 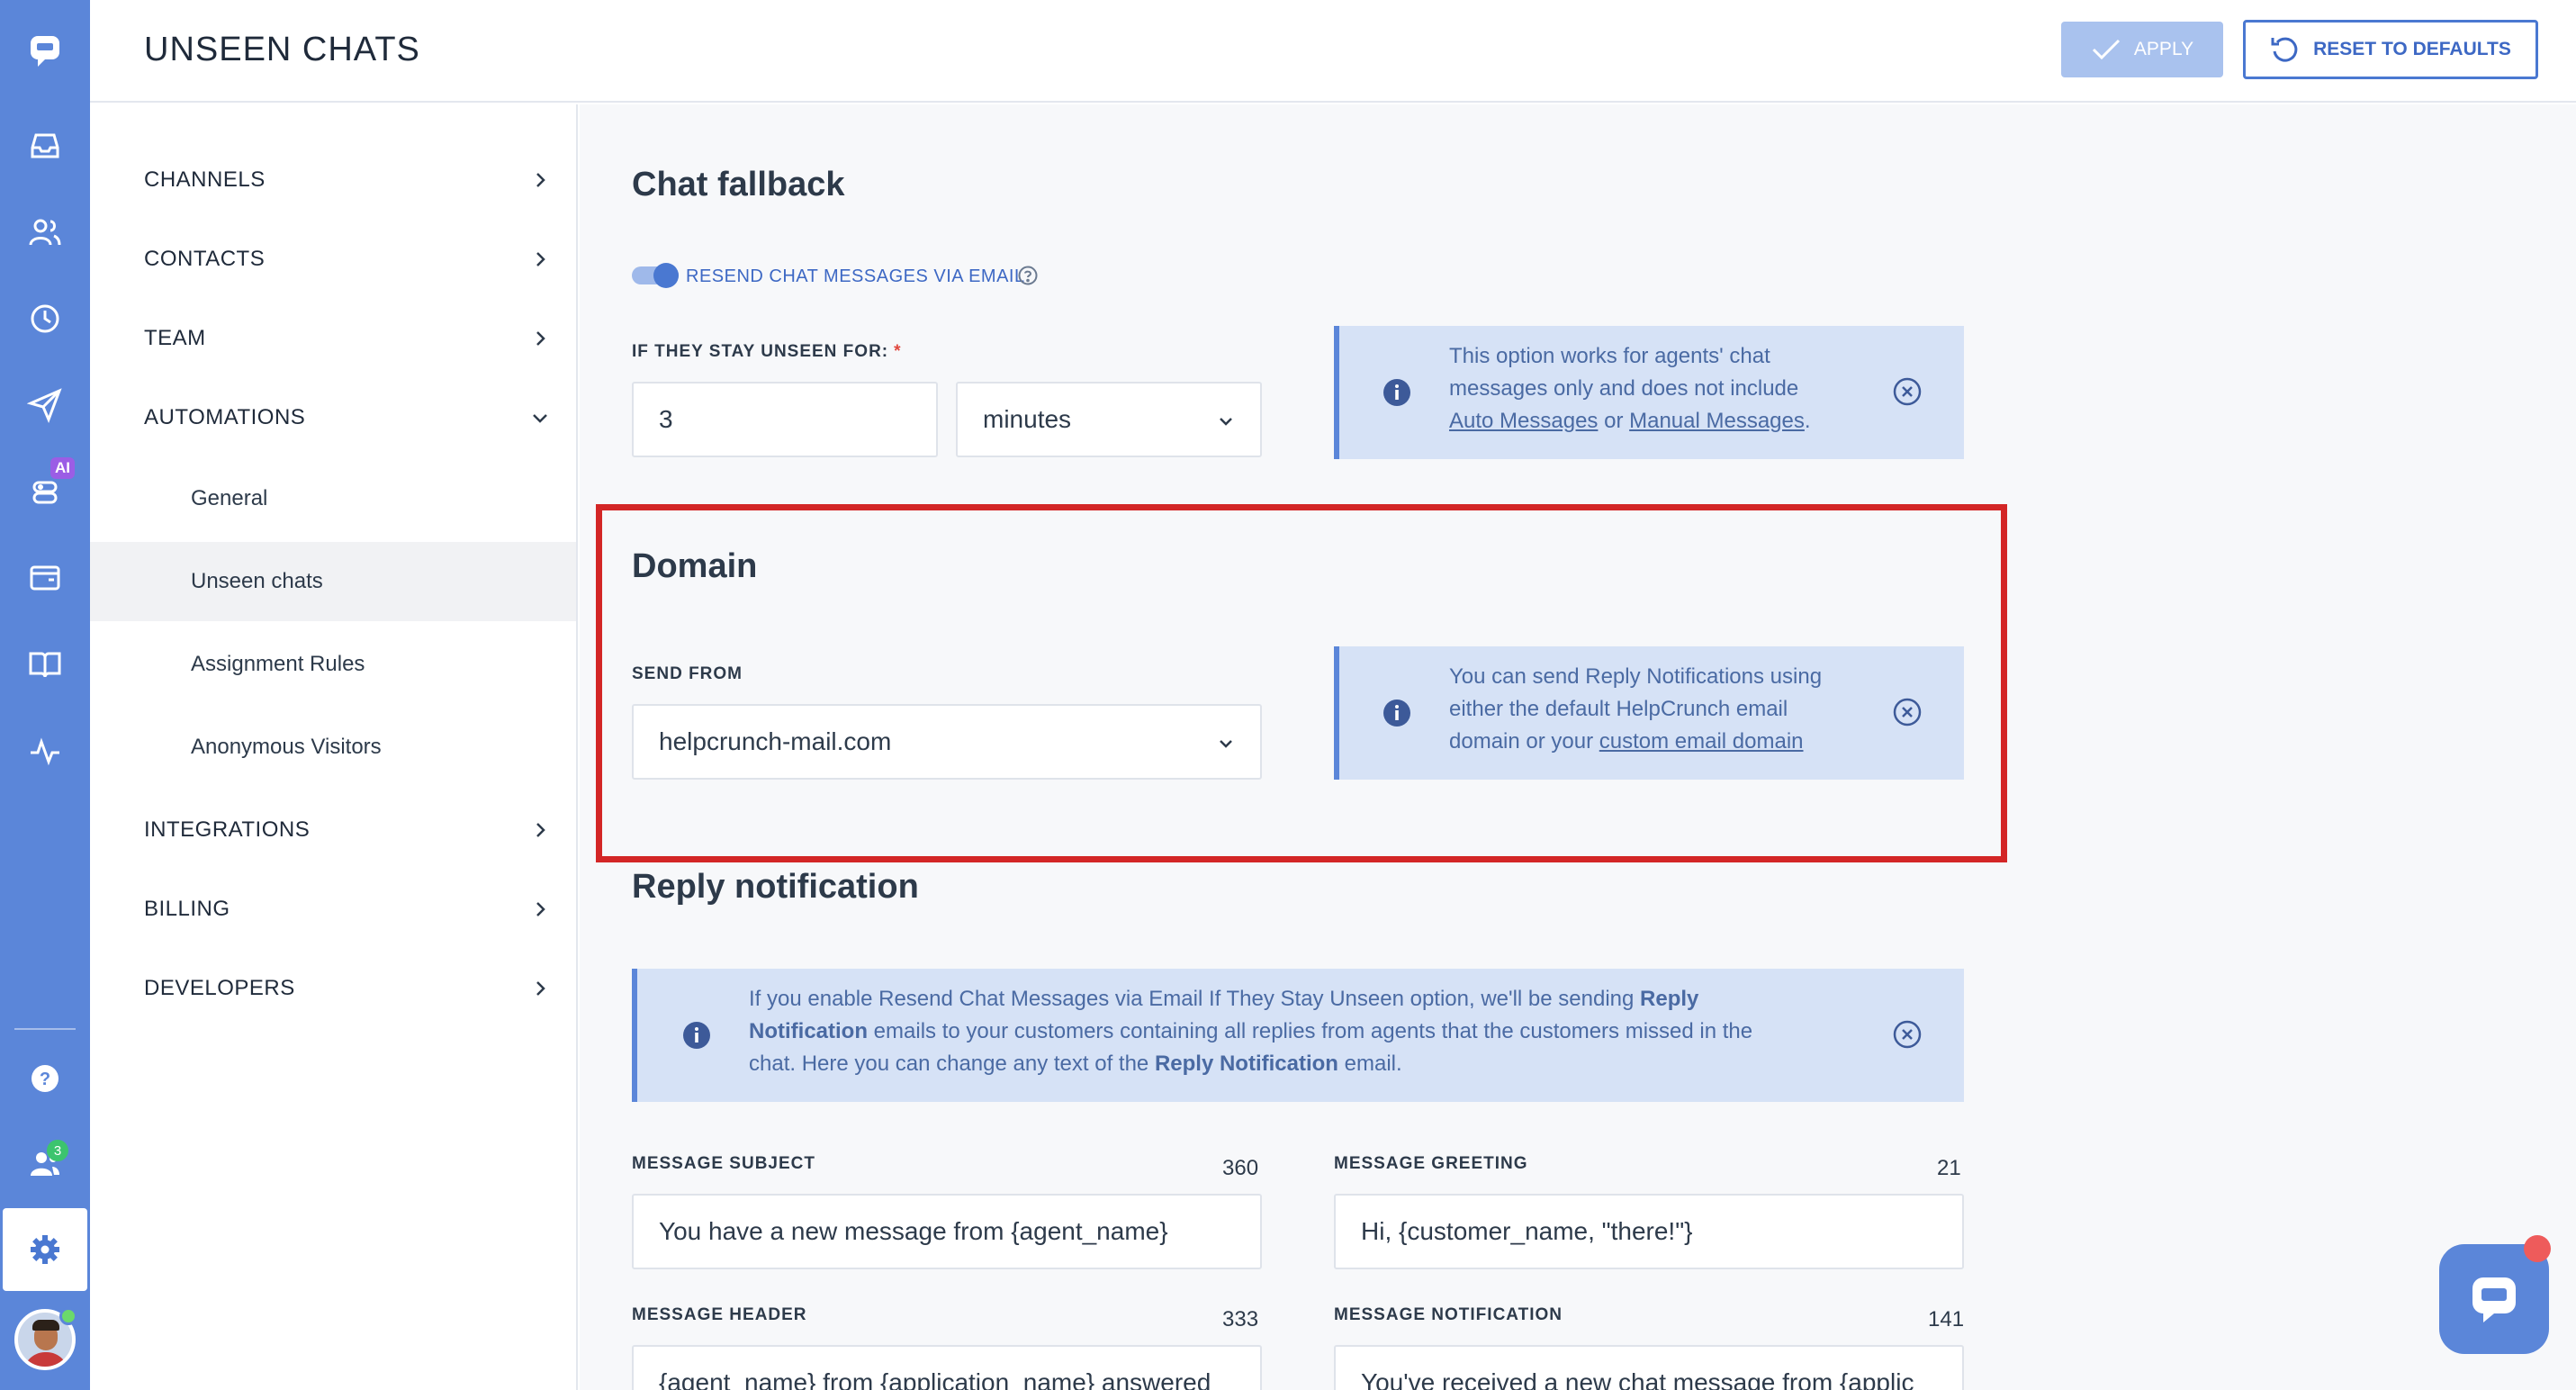 I want to click on check-icon, so click(x=2106, y=49).